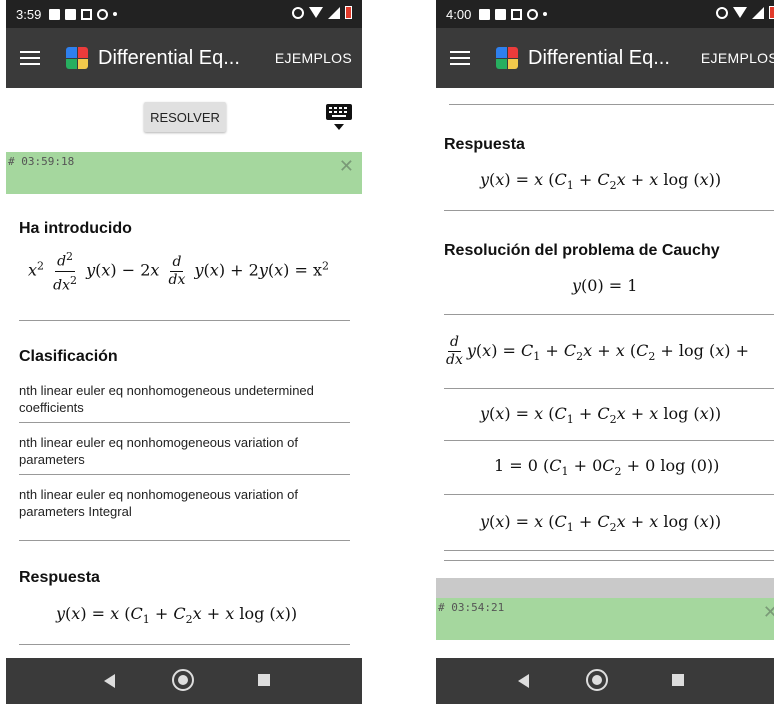 This screenshot has width=774, height=704. What do you see at coordinates (605, 14) in the screenshot?
I see `status-bar: 4:00` at bounding box center [605, 14].